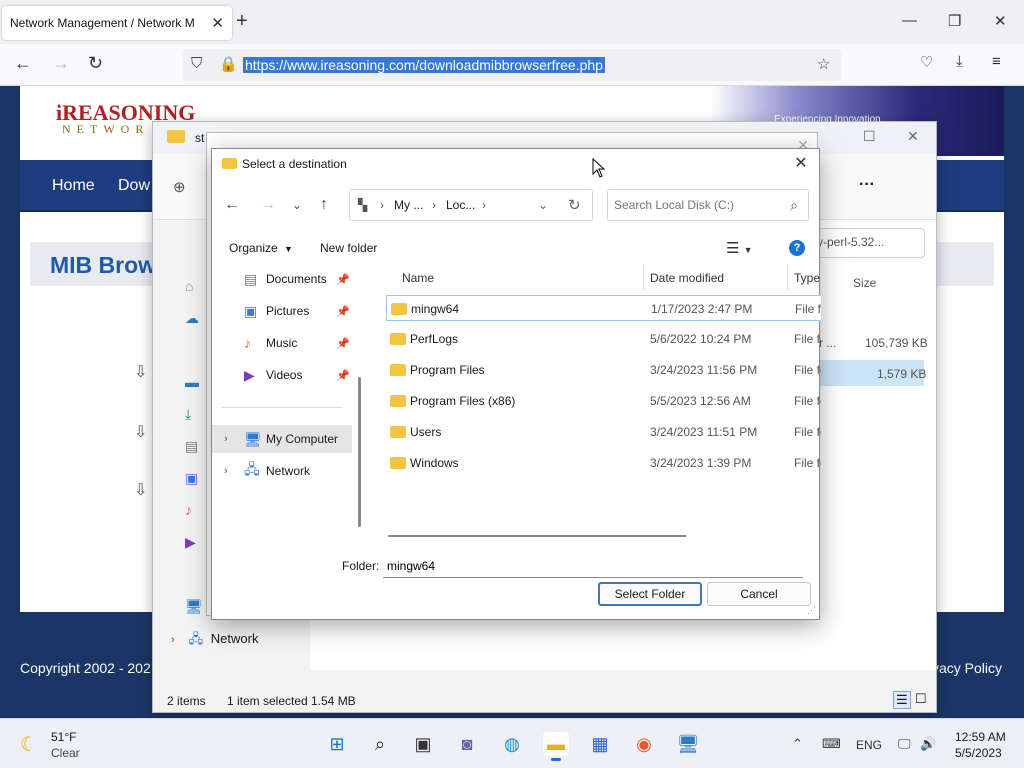 The height and width of the screenshot is (768, 1024). What do you see at coordinates (188, 510) in the screenshot?
I see `music-icon: ♪` at bounding box center [188, 510].